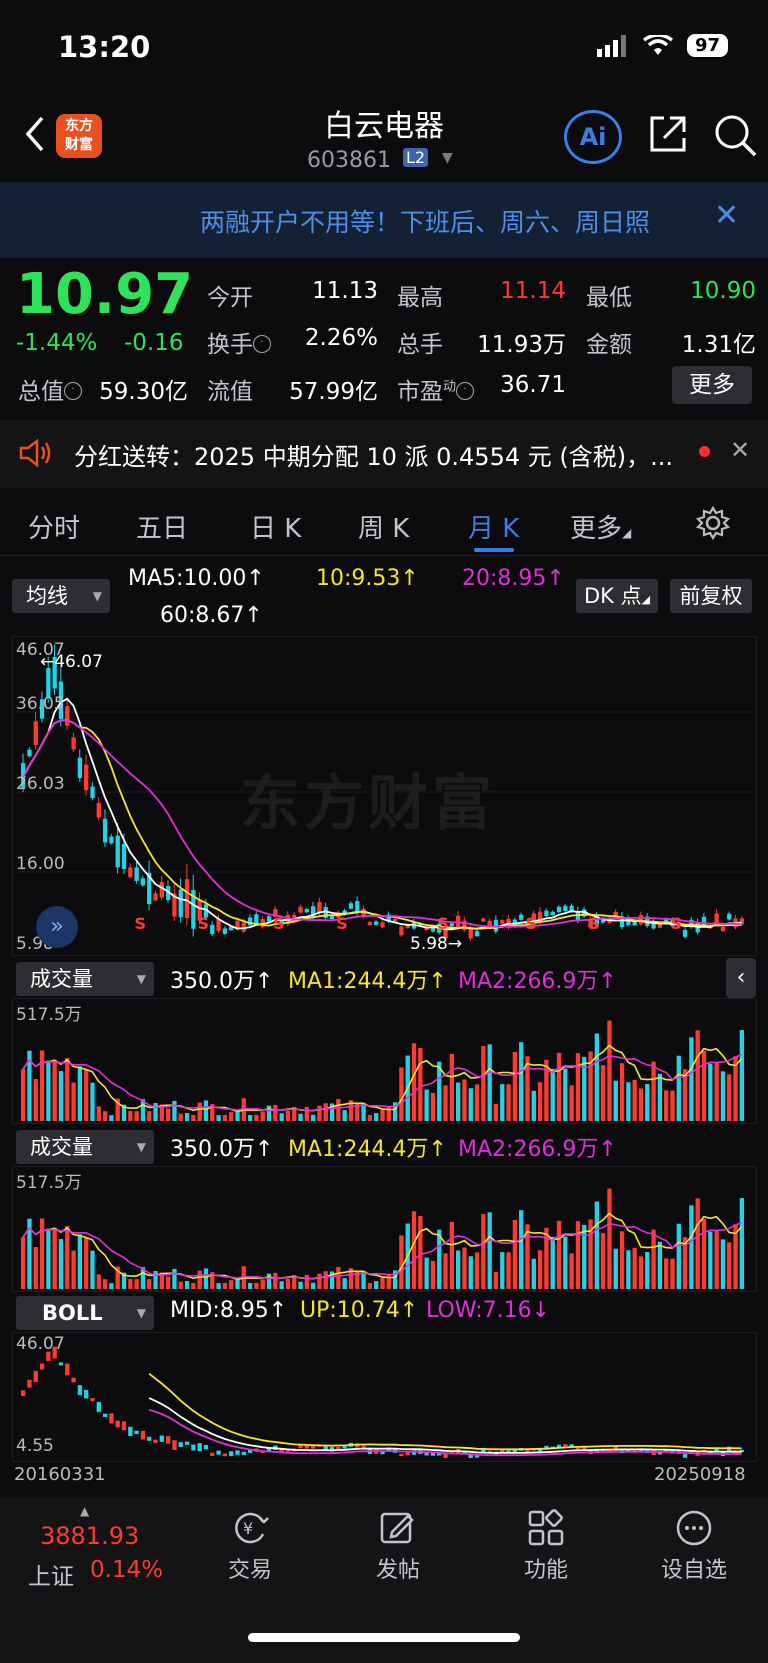 The width and height of the screenshot is (768, 1663). Describe the element at coordinates (85, 1313) in the screenshot. I see `boll-indicator-select: BOLL ▼` at that location.